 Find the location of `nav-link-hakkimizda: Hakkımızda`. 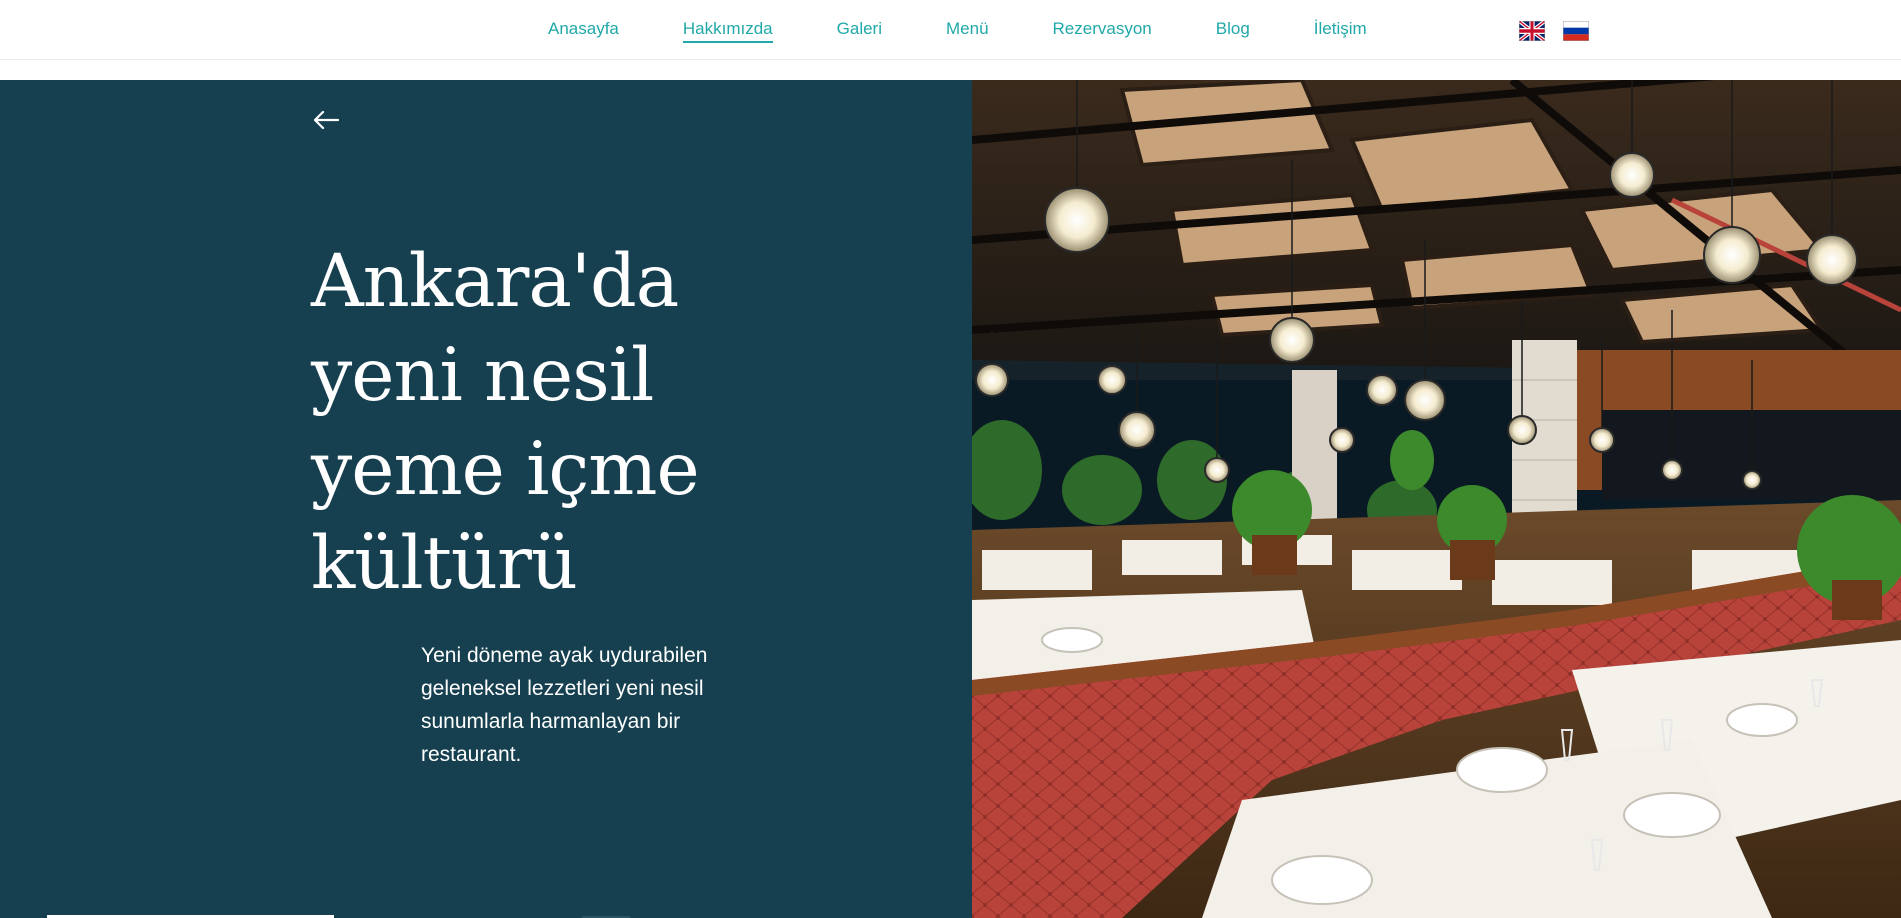

nav-link-hakkimizda: Hakkımızda is located at coordinates (727, 31).